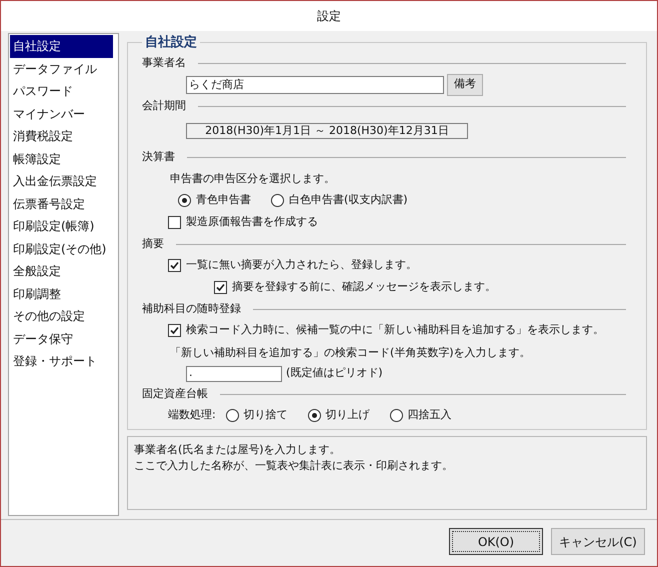  Describe the element at coordinates (192, 415) in the screenshot. I see `rounding-label: 端数処理:` at that location.